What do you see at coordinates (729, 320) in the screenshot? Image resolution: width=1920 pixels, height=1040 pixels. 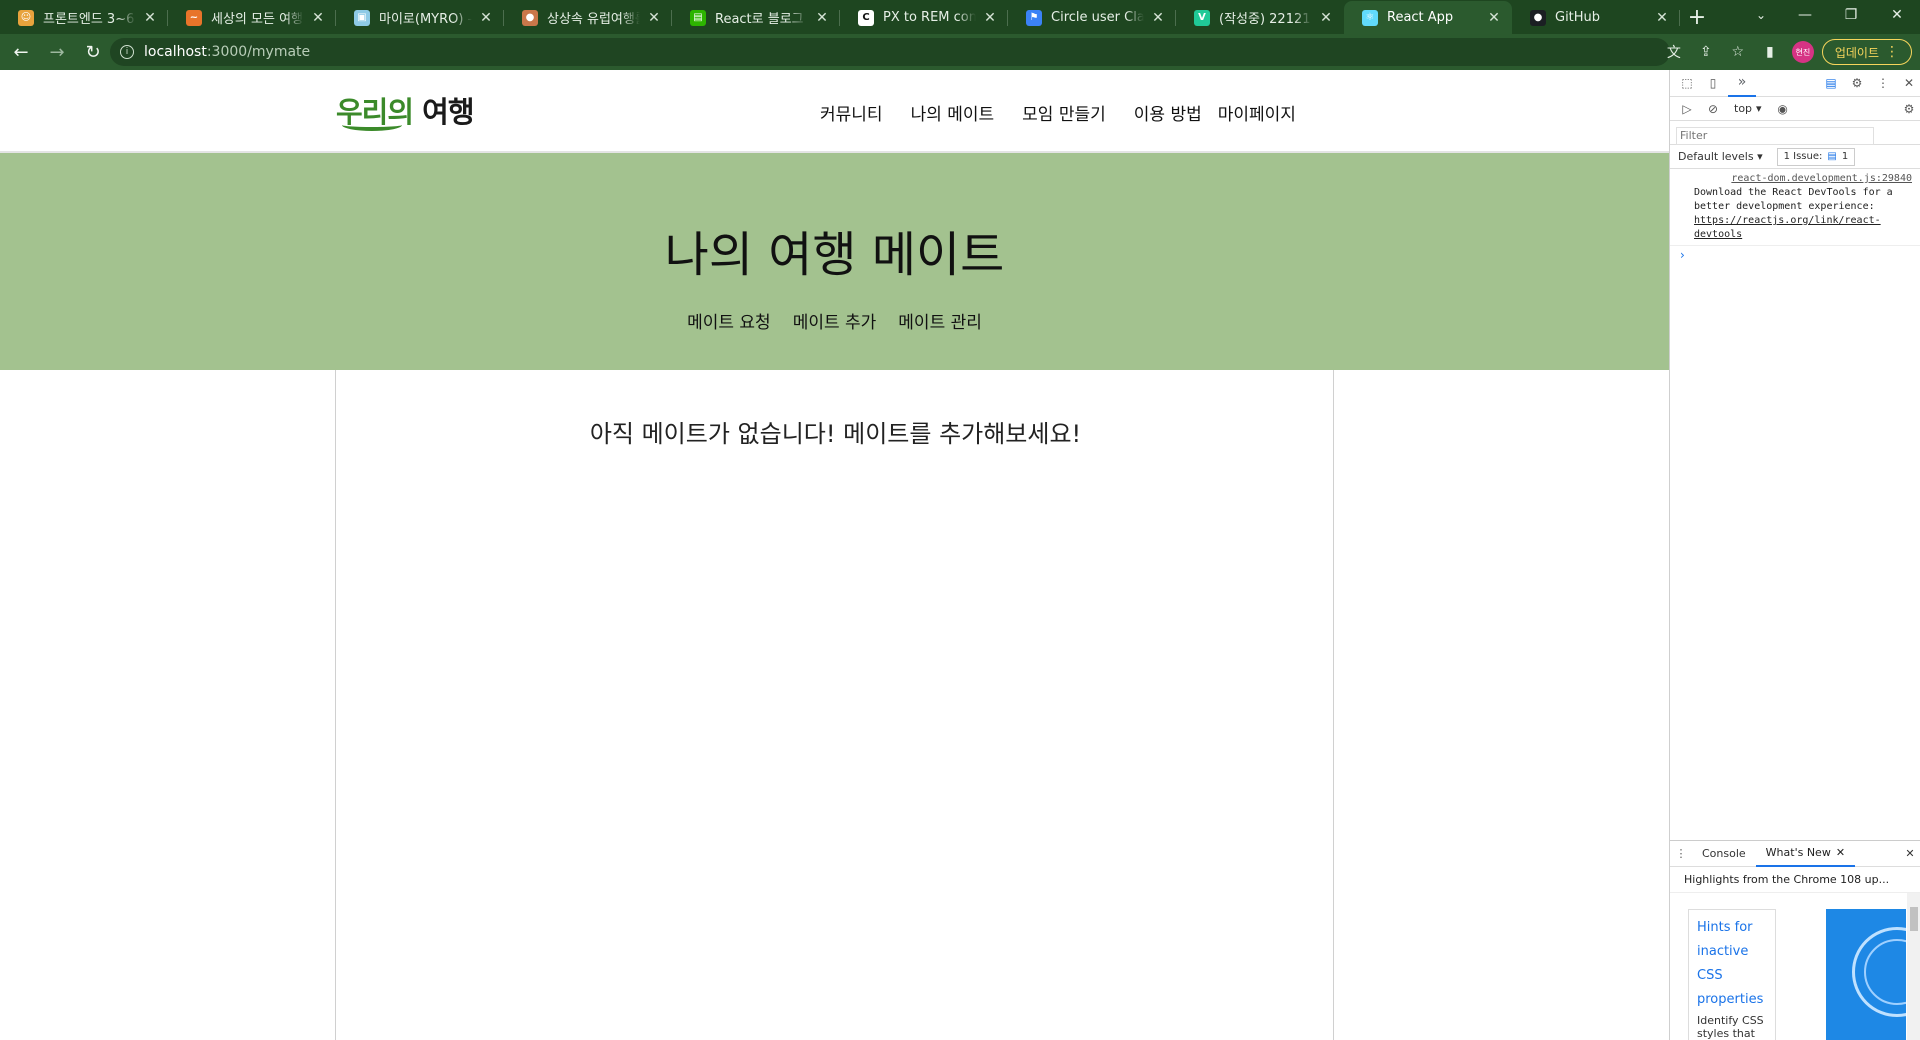 I see `subnav-item: 메이트 요청` at bounding box center [729, 320].